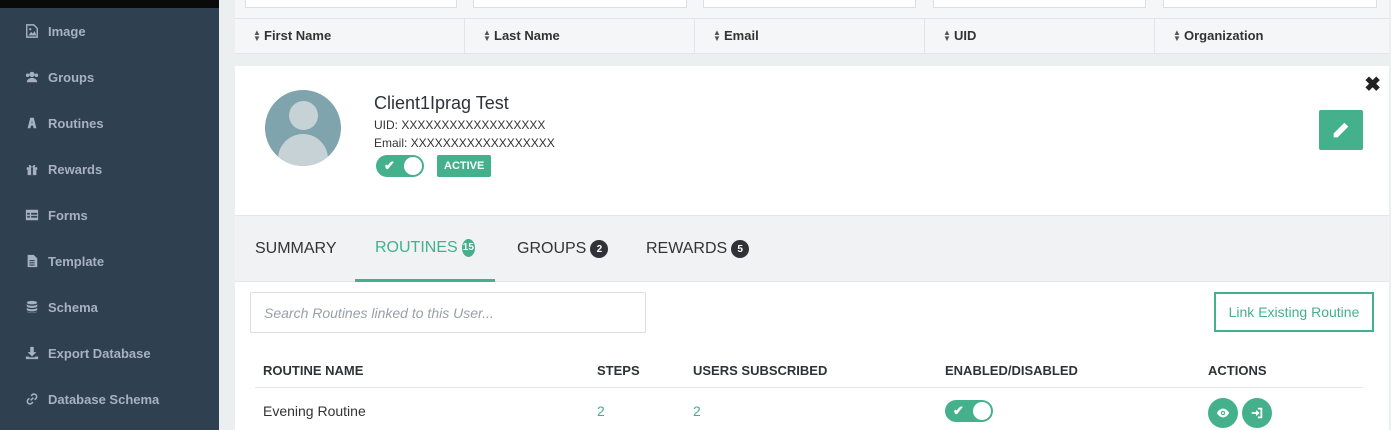  Describe the element at coordinates (425, 249) in the screenshot. I see `tab-routines: ROUTINES 15` at that location.